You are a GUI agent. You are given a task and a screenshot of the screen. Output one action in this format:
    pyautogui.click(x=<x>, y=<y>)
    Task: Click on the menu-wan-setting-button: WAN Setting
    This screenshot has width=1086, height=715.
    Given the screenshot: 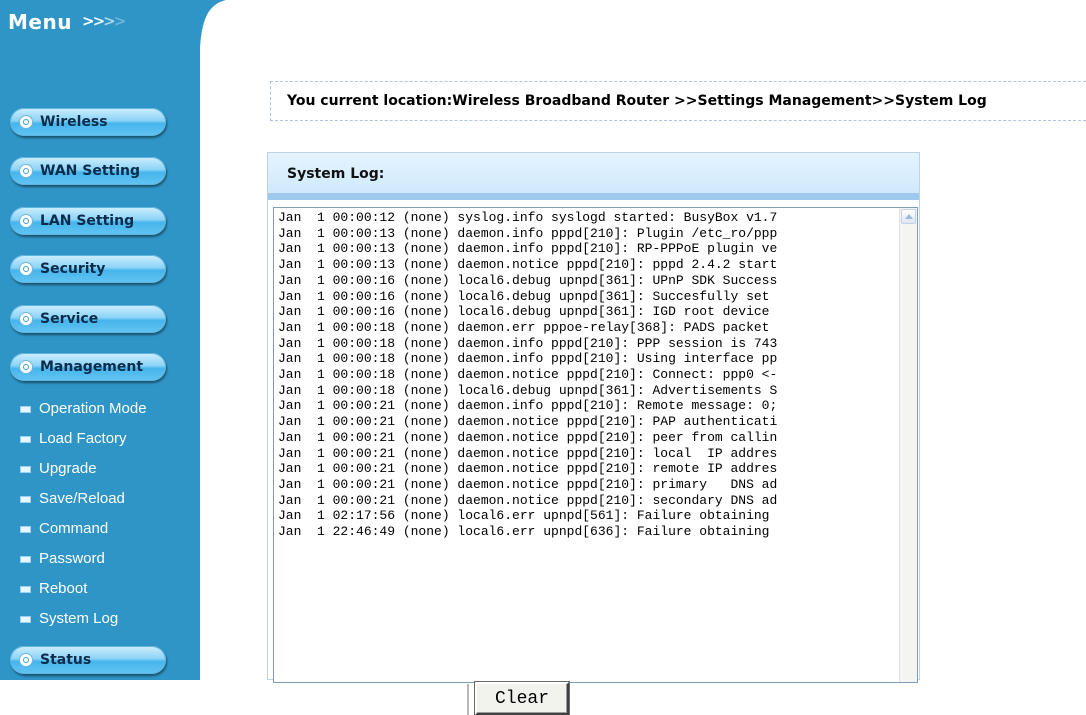 What is the action you would take?
    pyautogui.click(x=88, y=171)
    